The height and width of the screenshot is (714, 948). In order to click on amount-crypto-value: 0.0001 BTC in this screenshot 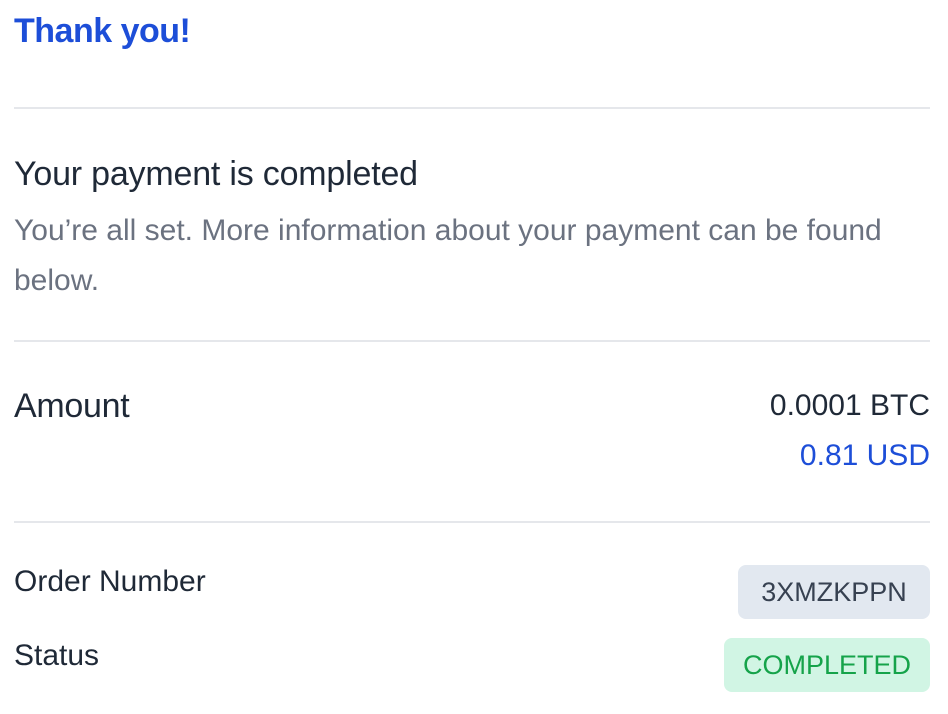, I will do `click(849, 405)`.